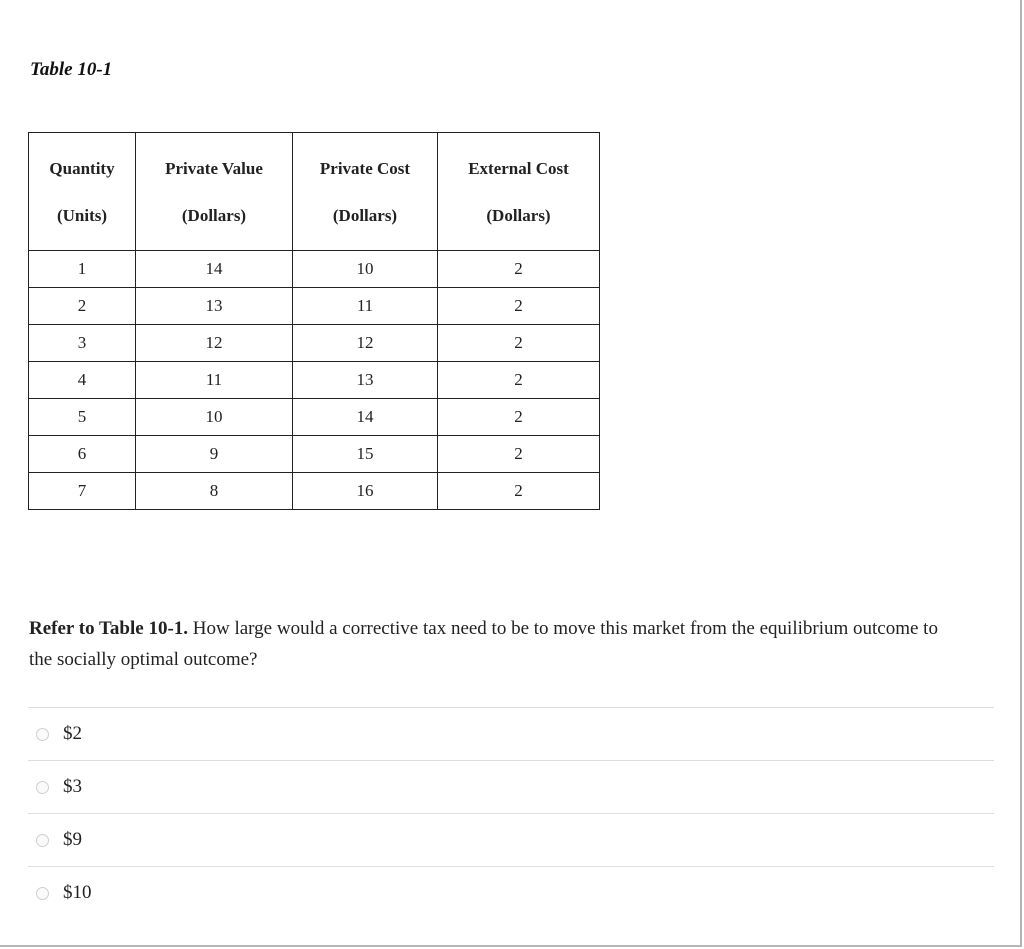 Image resolution: width=1024 pixels, height=949 pixels. What do you see at coordinates (365, 380) in the screenshot?
I see `cell-private-cost: 13` at bounding box center [365, 380].